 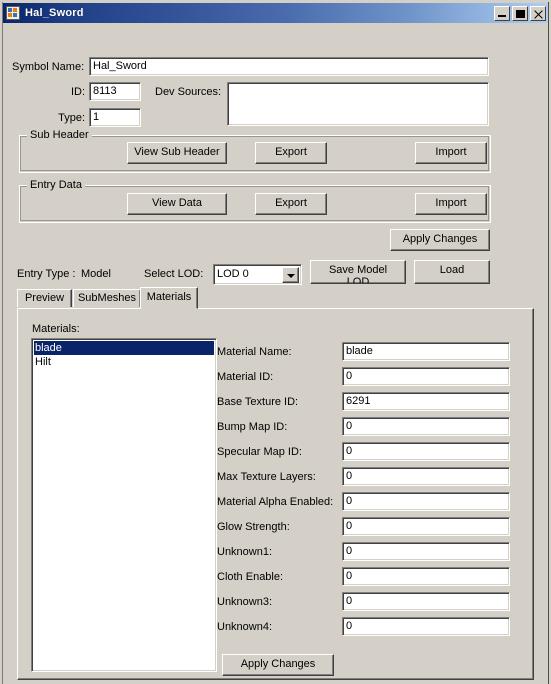 I want to click on sub-header-export-button: Export, so click(x=291, y=153).